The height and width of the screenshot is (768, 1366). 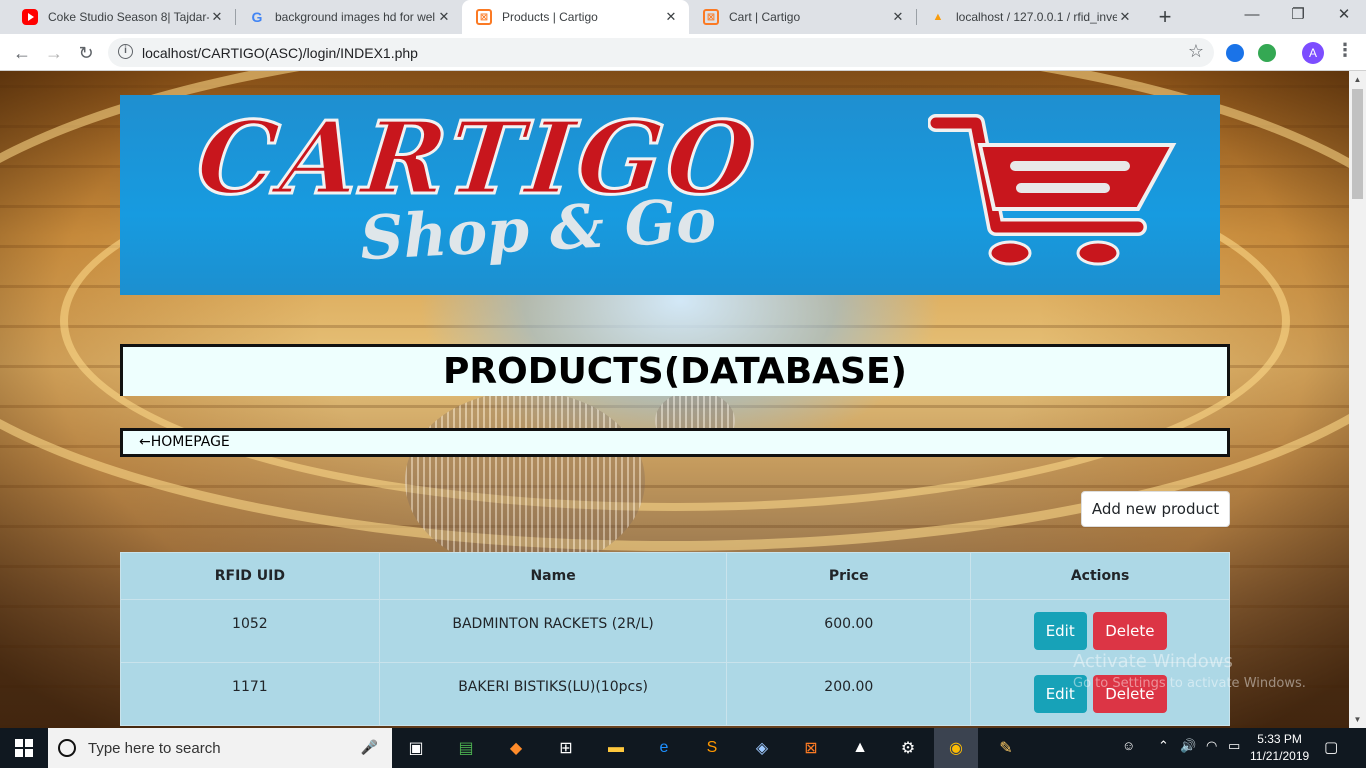 What do you see at coordinates (1130, 631) in the screenshot?
I see `delete-button: Delete` at bounding box center [1130, 631].